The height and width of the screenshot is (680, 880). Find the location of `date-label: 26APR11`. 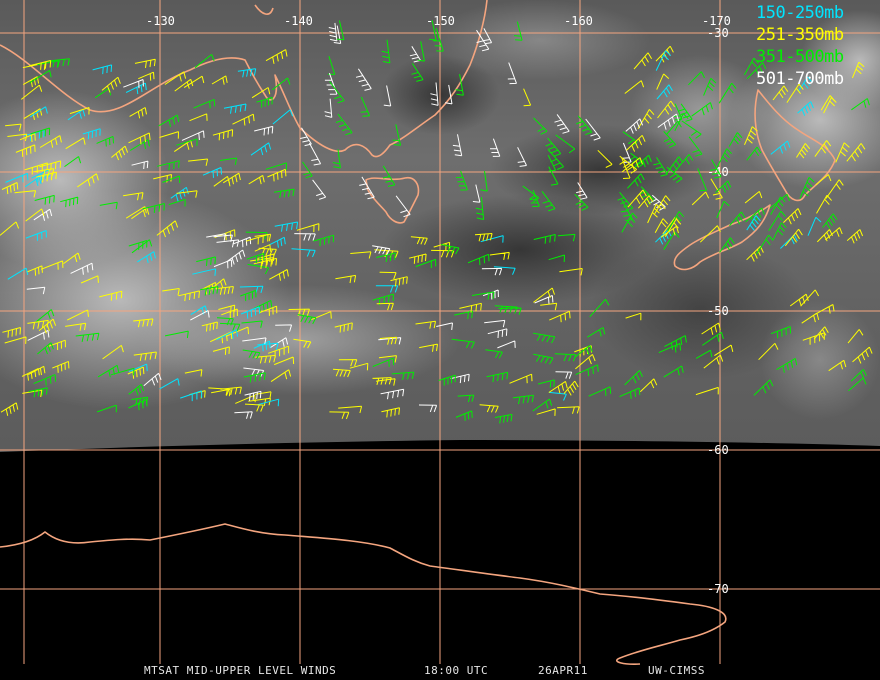

date-label: 26APR11 is located at coordinates (563, 670).